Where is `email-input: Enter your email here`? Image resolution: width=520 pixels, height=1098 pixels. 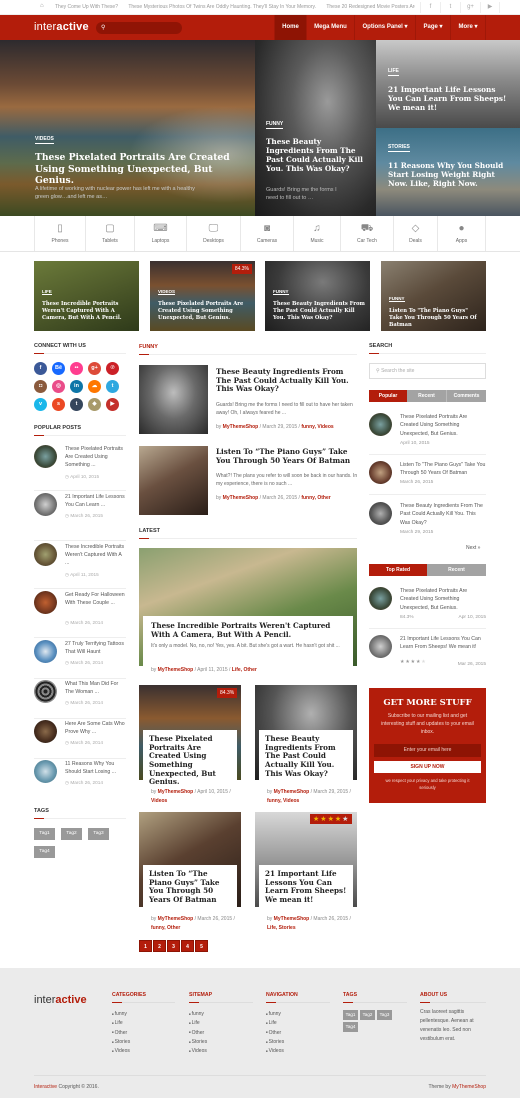 email-input: Enter your email here is located at coordinates (427, 750).